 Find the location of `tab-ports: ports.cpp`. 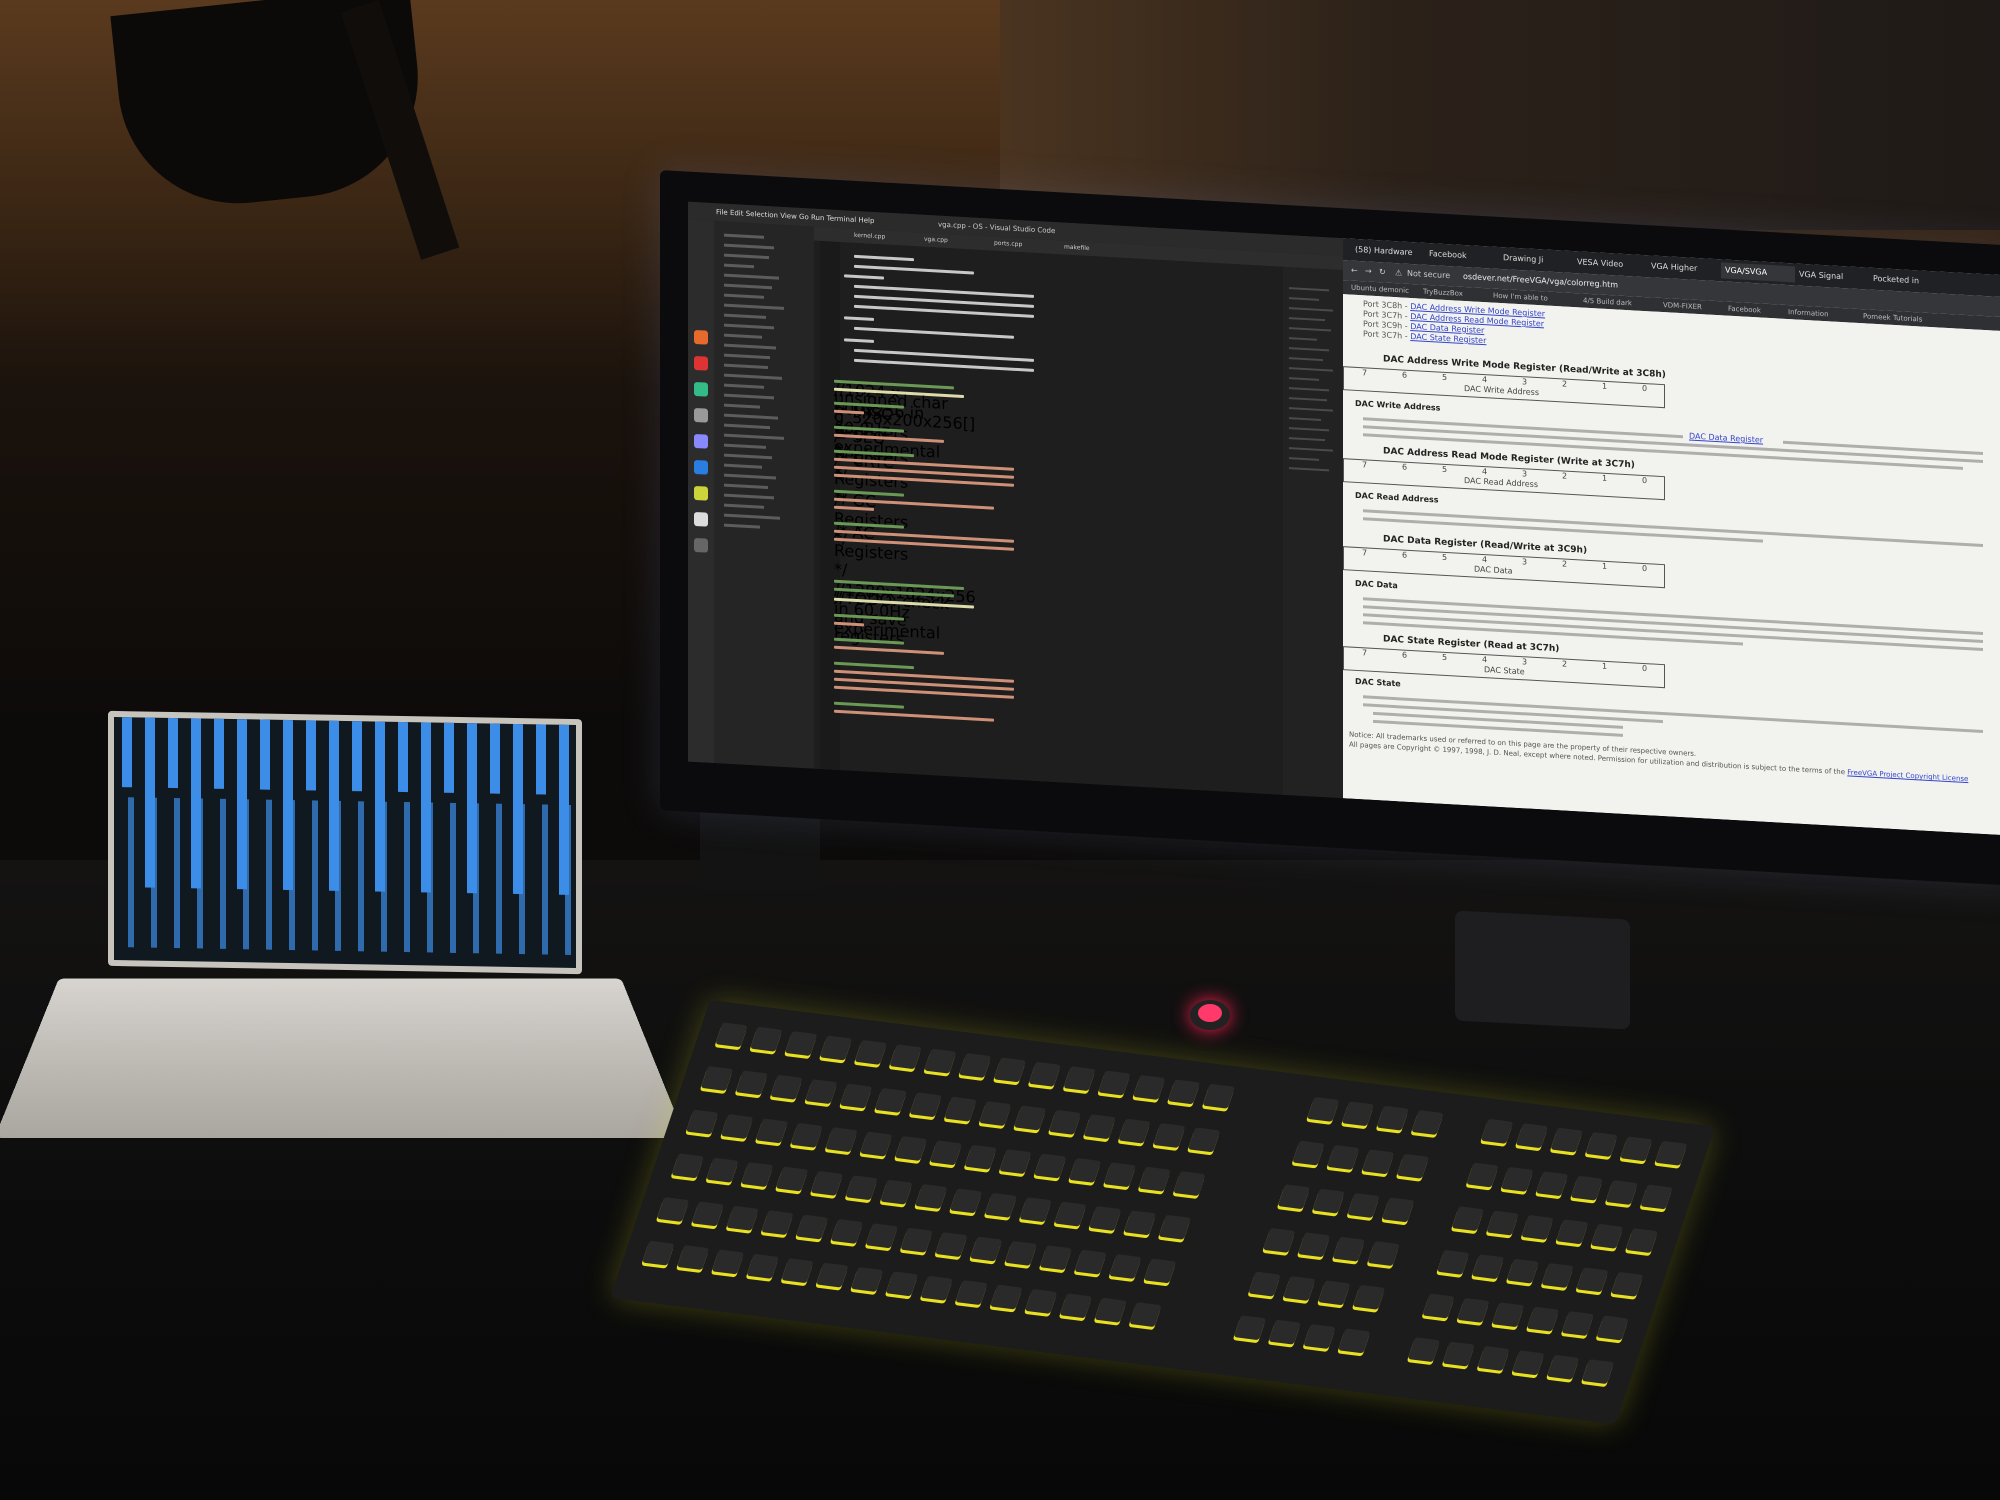

tab-ports: ports.cpp is located at coordinates (1008, 244).